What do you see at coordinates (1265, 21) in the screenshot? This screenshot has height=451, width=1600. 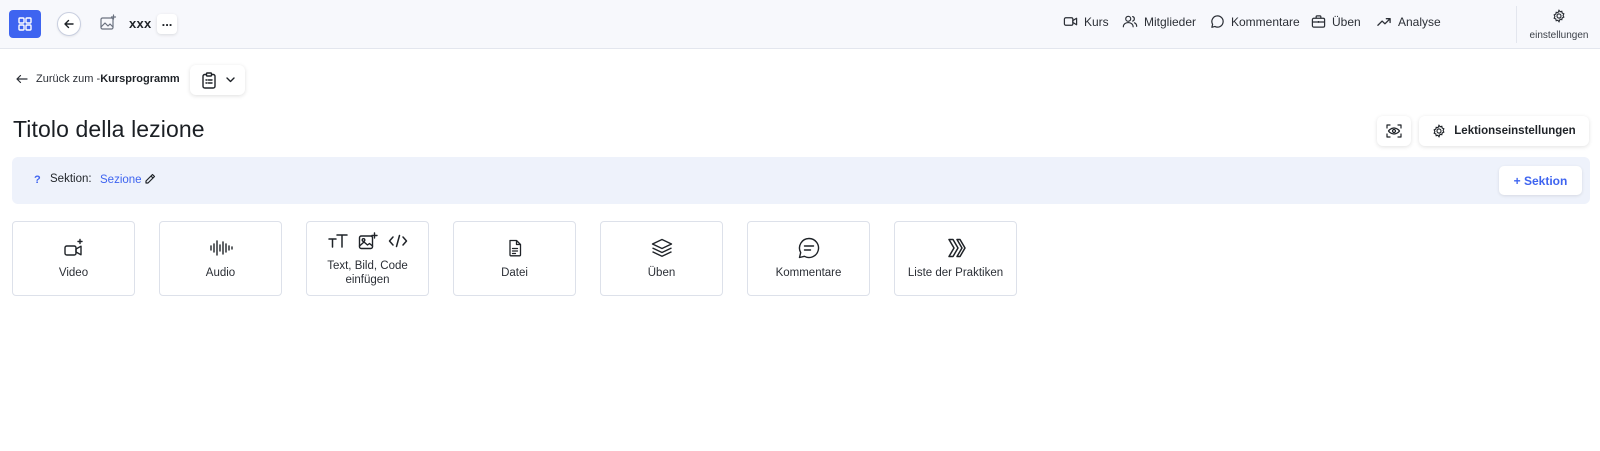 I see `nav-kommentare-label: Kommentare` at bounding box center [1265, 21].